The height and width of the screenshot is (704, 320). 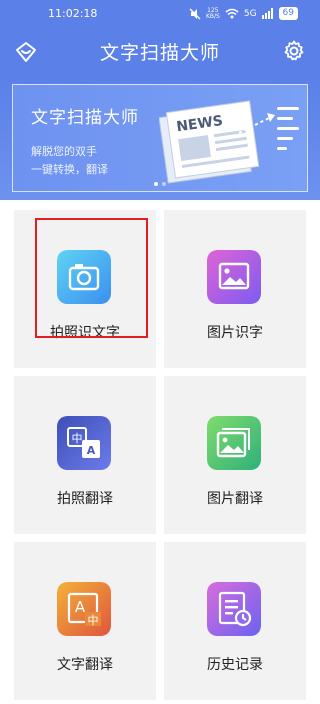 I want to click on pager-dot, so click(x=164, y=184).